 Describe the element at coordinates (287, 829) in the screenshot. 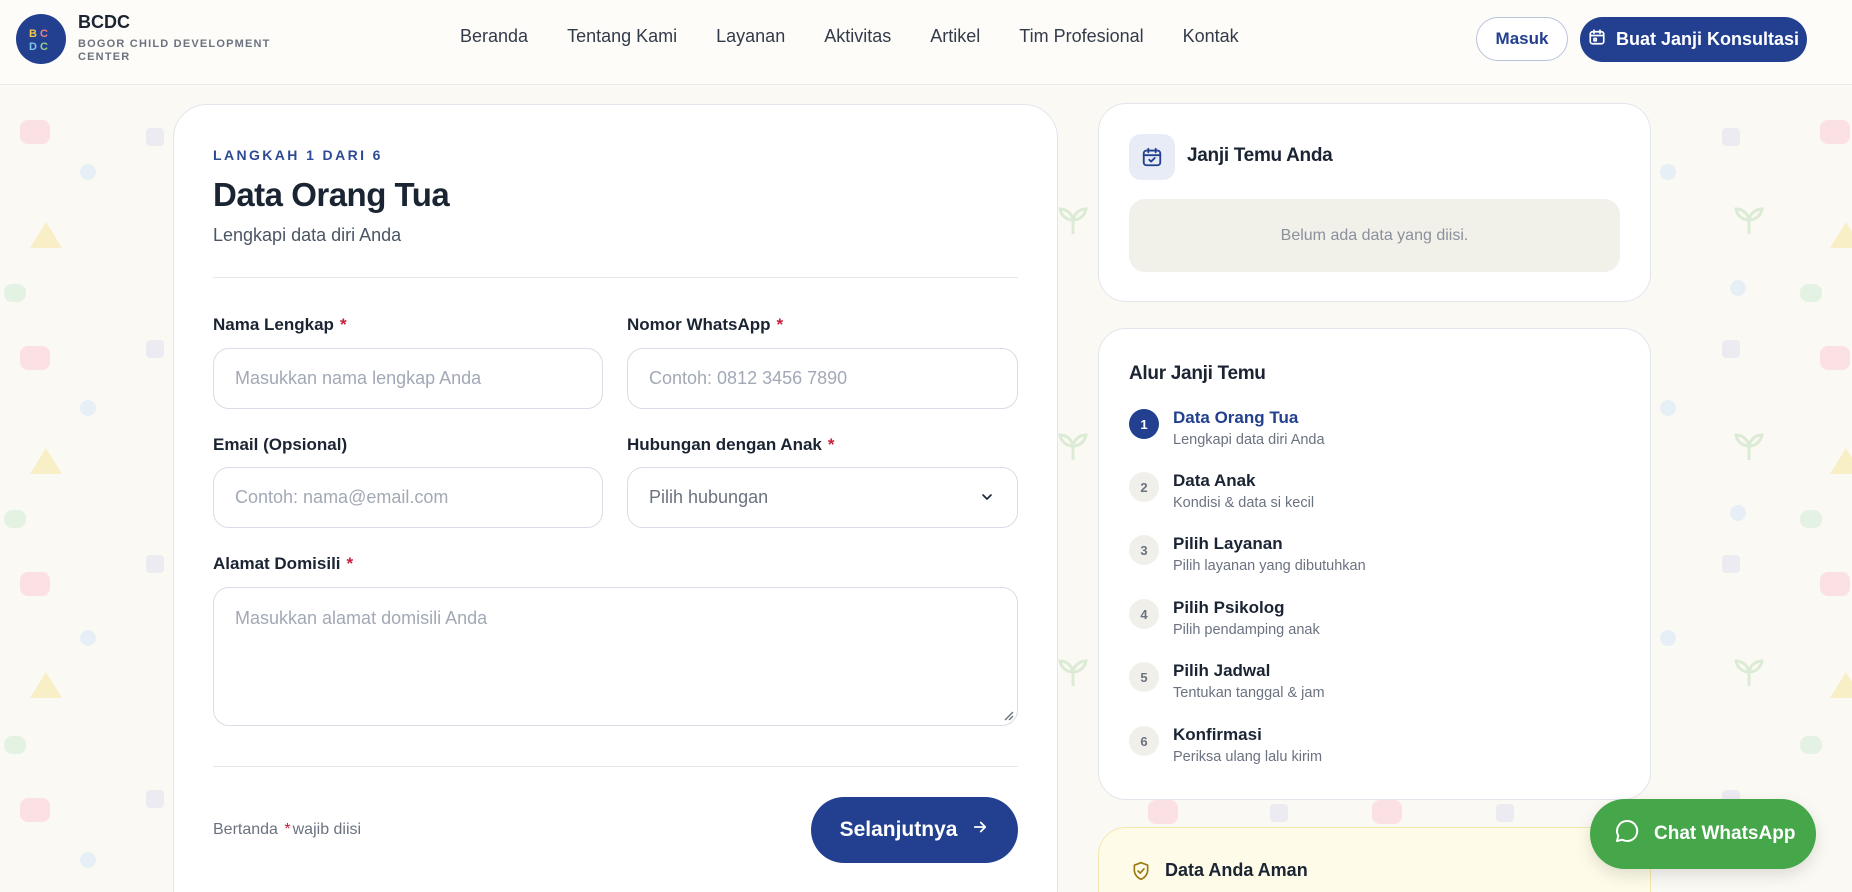

I see `required-note: Bertanda * wajib diisi` at that location.